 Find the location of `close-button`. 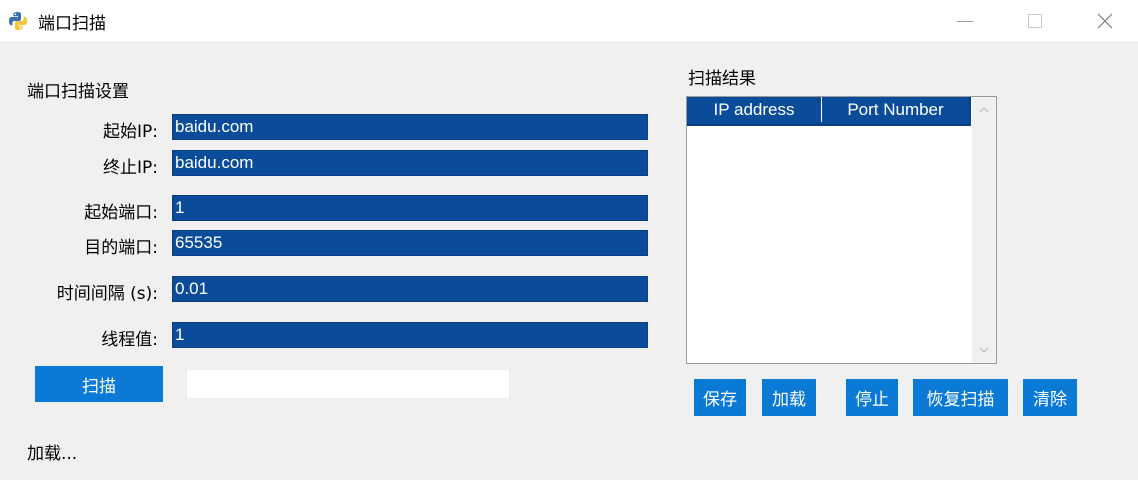

close-button is located at coordinates (1105, 21).